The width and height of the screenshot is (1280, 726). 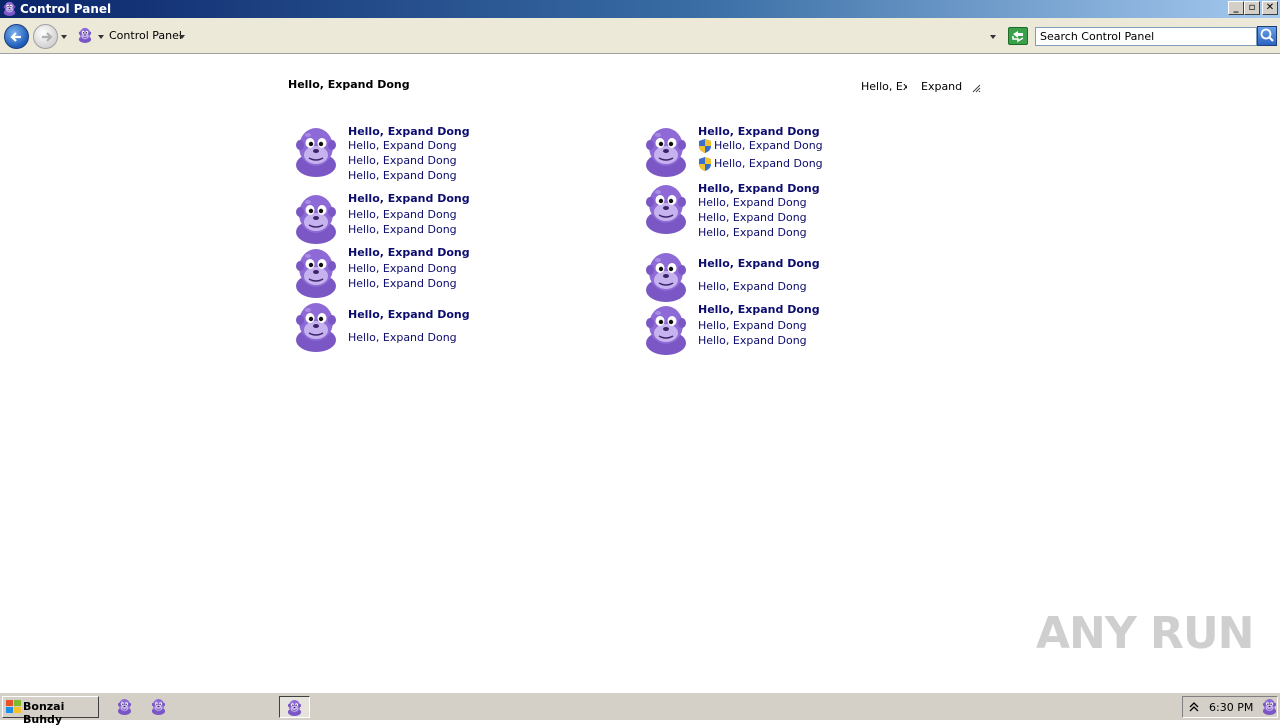 I want to click on refresh-button, so click(x=1018, y=36).